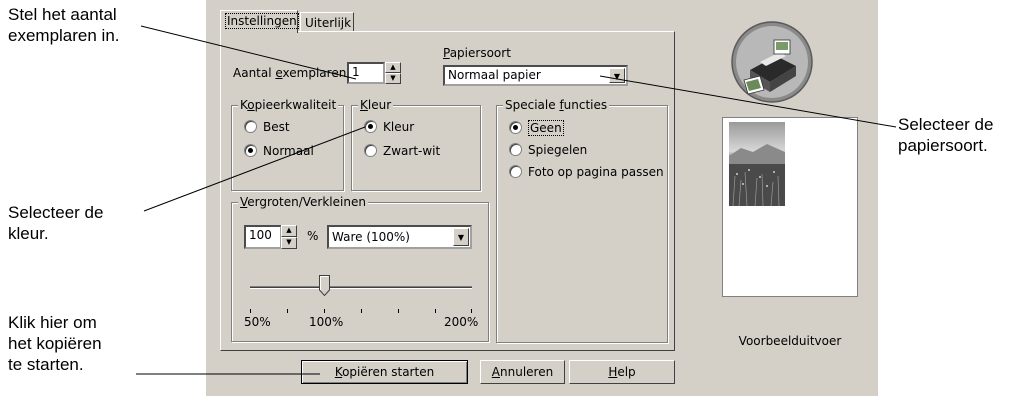 The width and height of the screenshot is (1024, 396). I want to click on percent-value: 100, so click(260, 235).